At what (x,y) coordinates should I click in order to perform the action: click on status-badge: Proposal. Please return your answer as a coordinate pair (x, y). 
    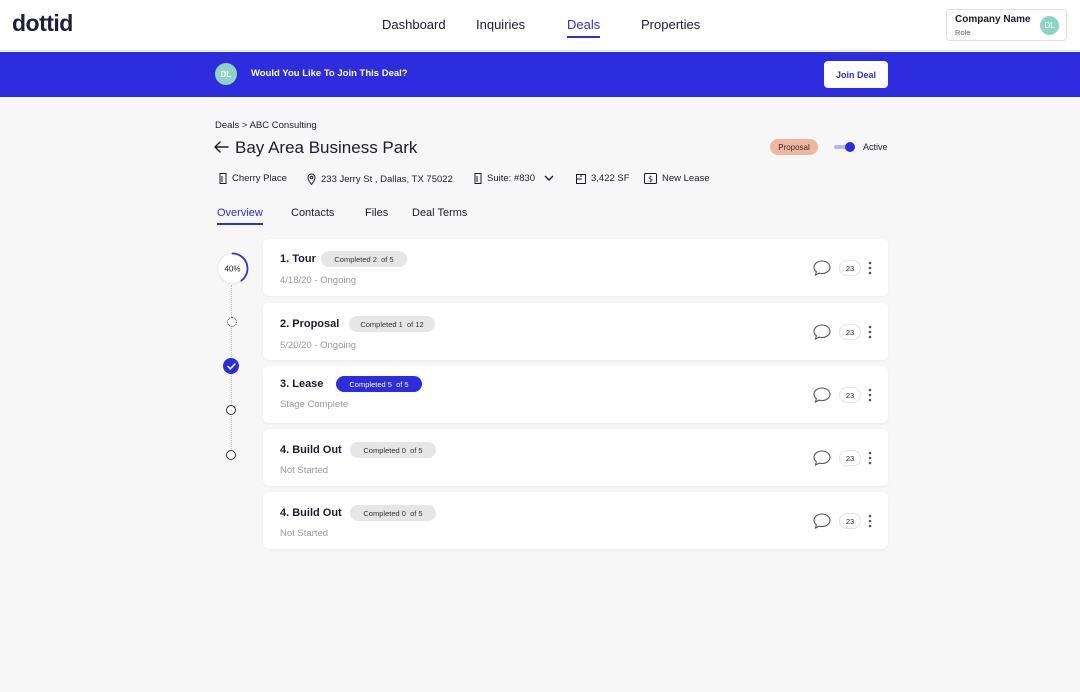
    Looking at the image, I should click on (794, 147).